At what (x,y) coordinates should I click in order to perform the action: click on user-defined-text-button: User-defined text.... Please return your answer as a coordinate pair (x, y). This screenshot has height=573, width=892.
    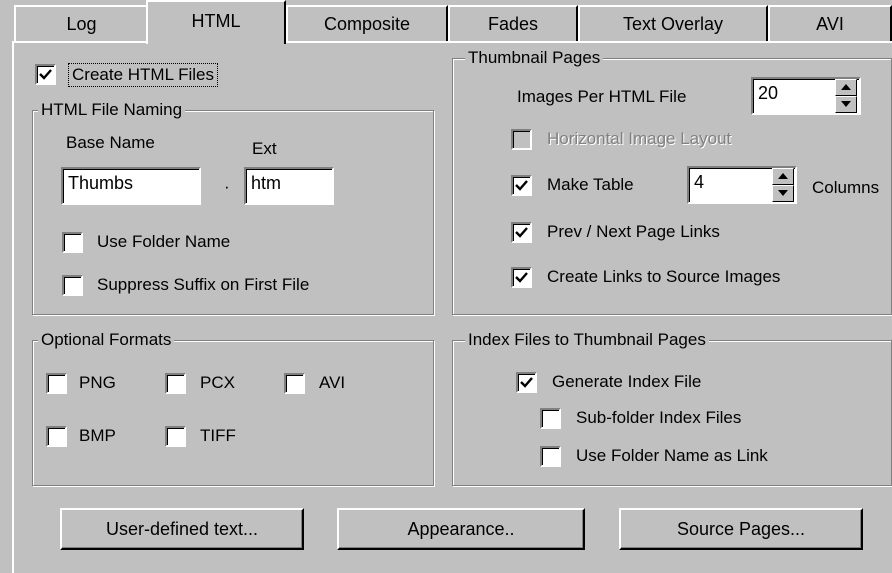
    Looking at the image, I should click on (182, 529).